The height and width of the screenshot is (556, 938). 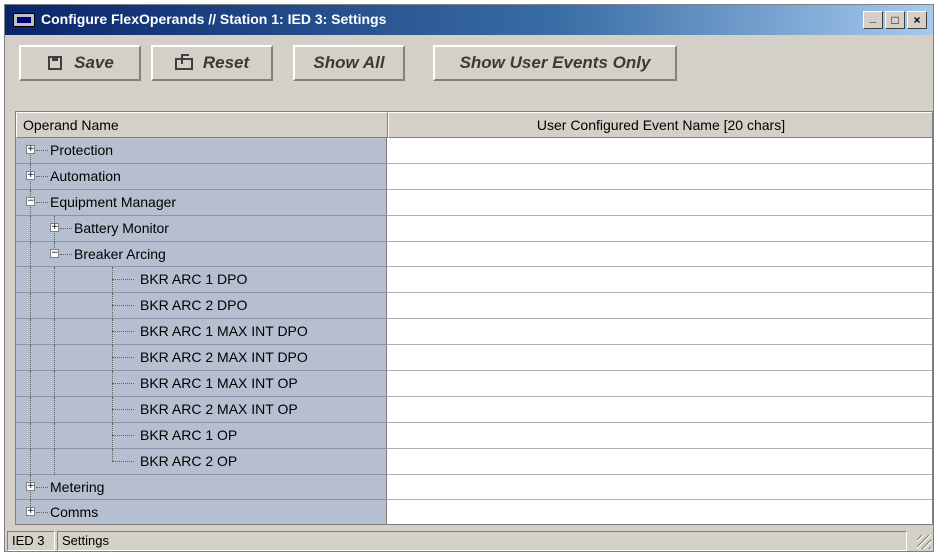 I want to click on table-row: BKR ARC 1 MAX INT OP, so click(x=474, y=384).